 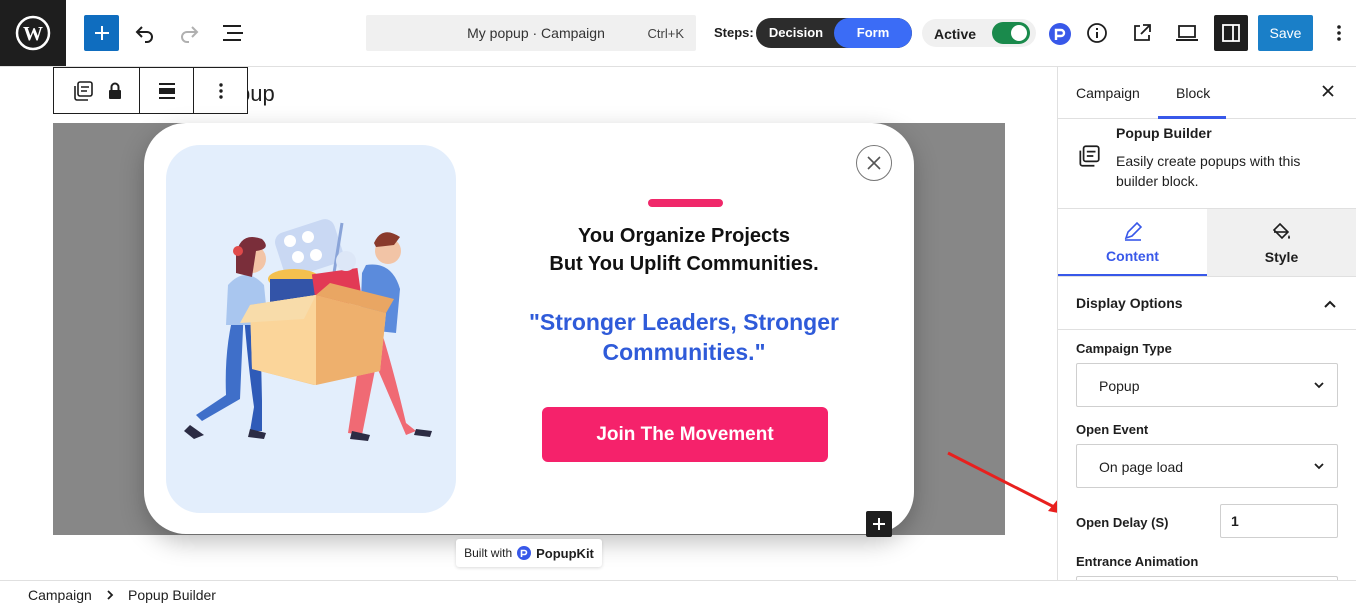 I want to click on details-button, so click(x=1097, y=33).